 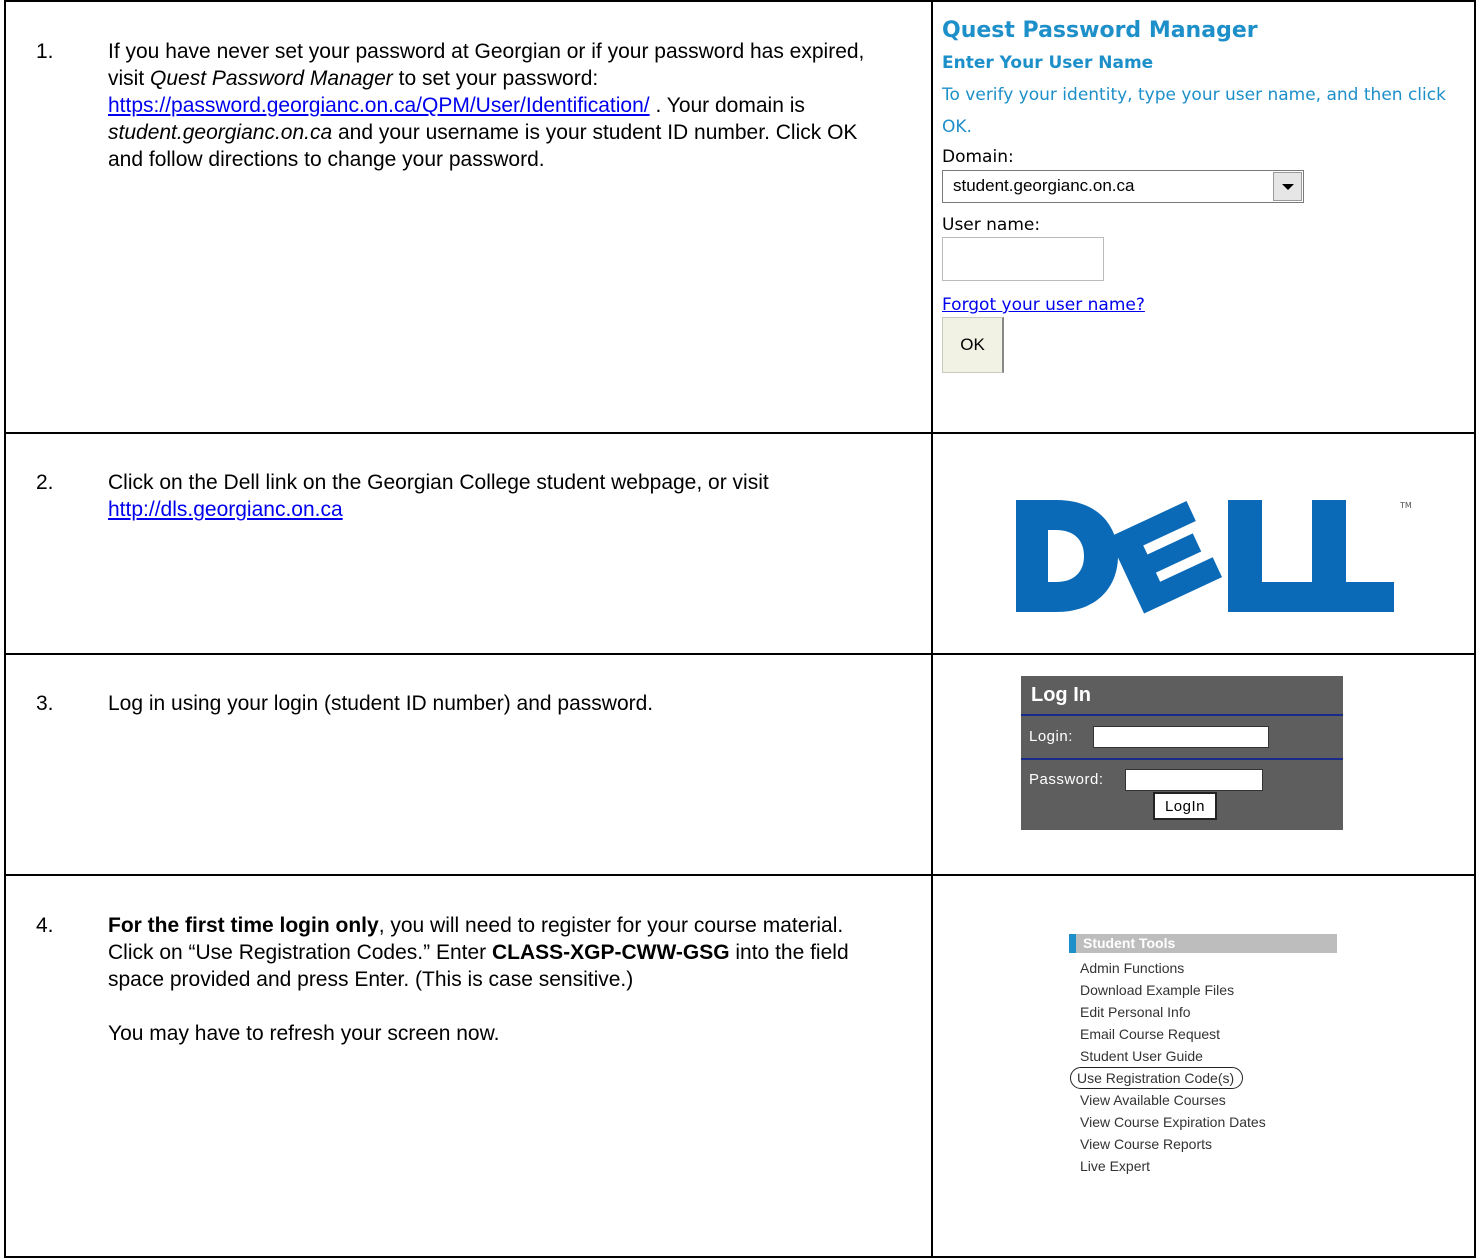 I want to click on student-tools-header: Student Tools, so click(x=1203, y=943).